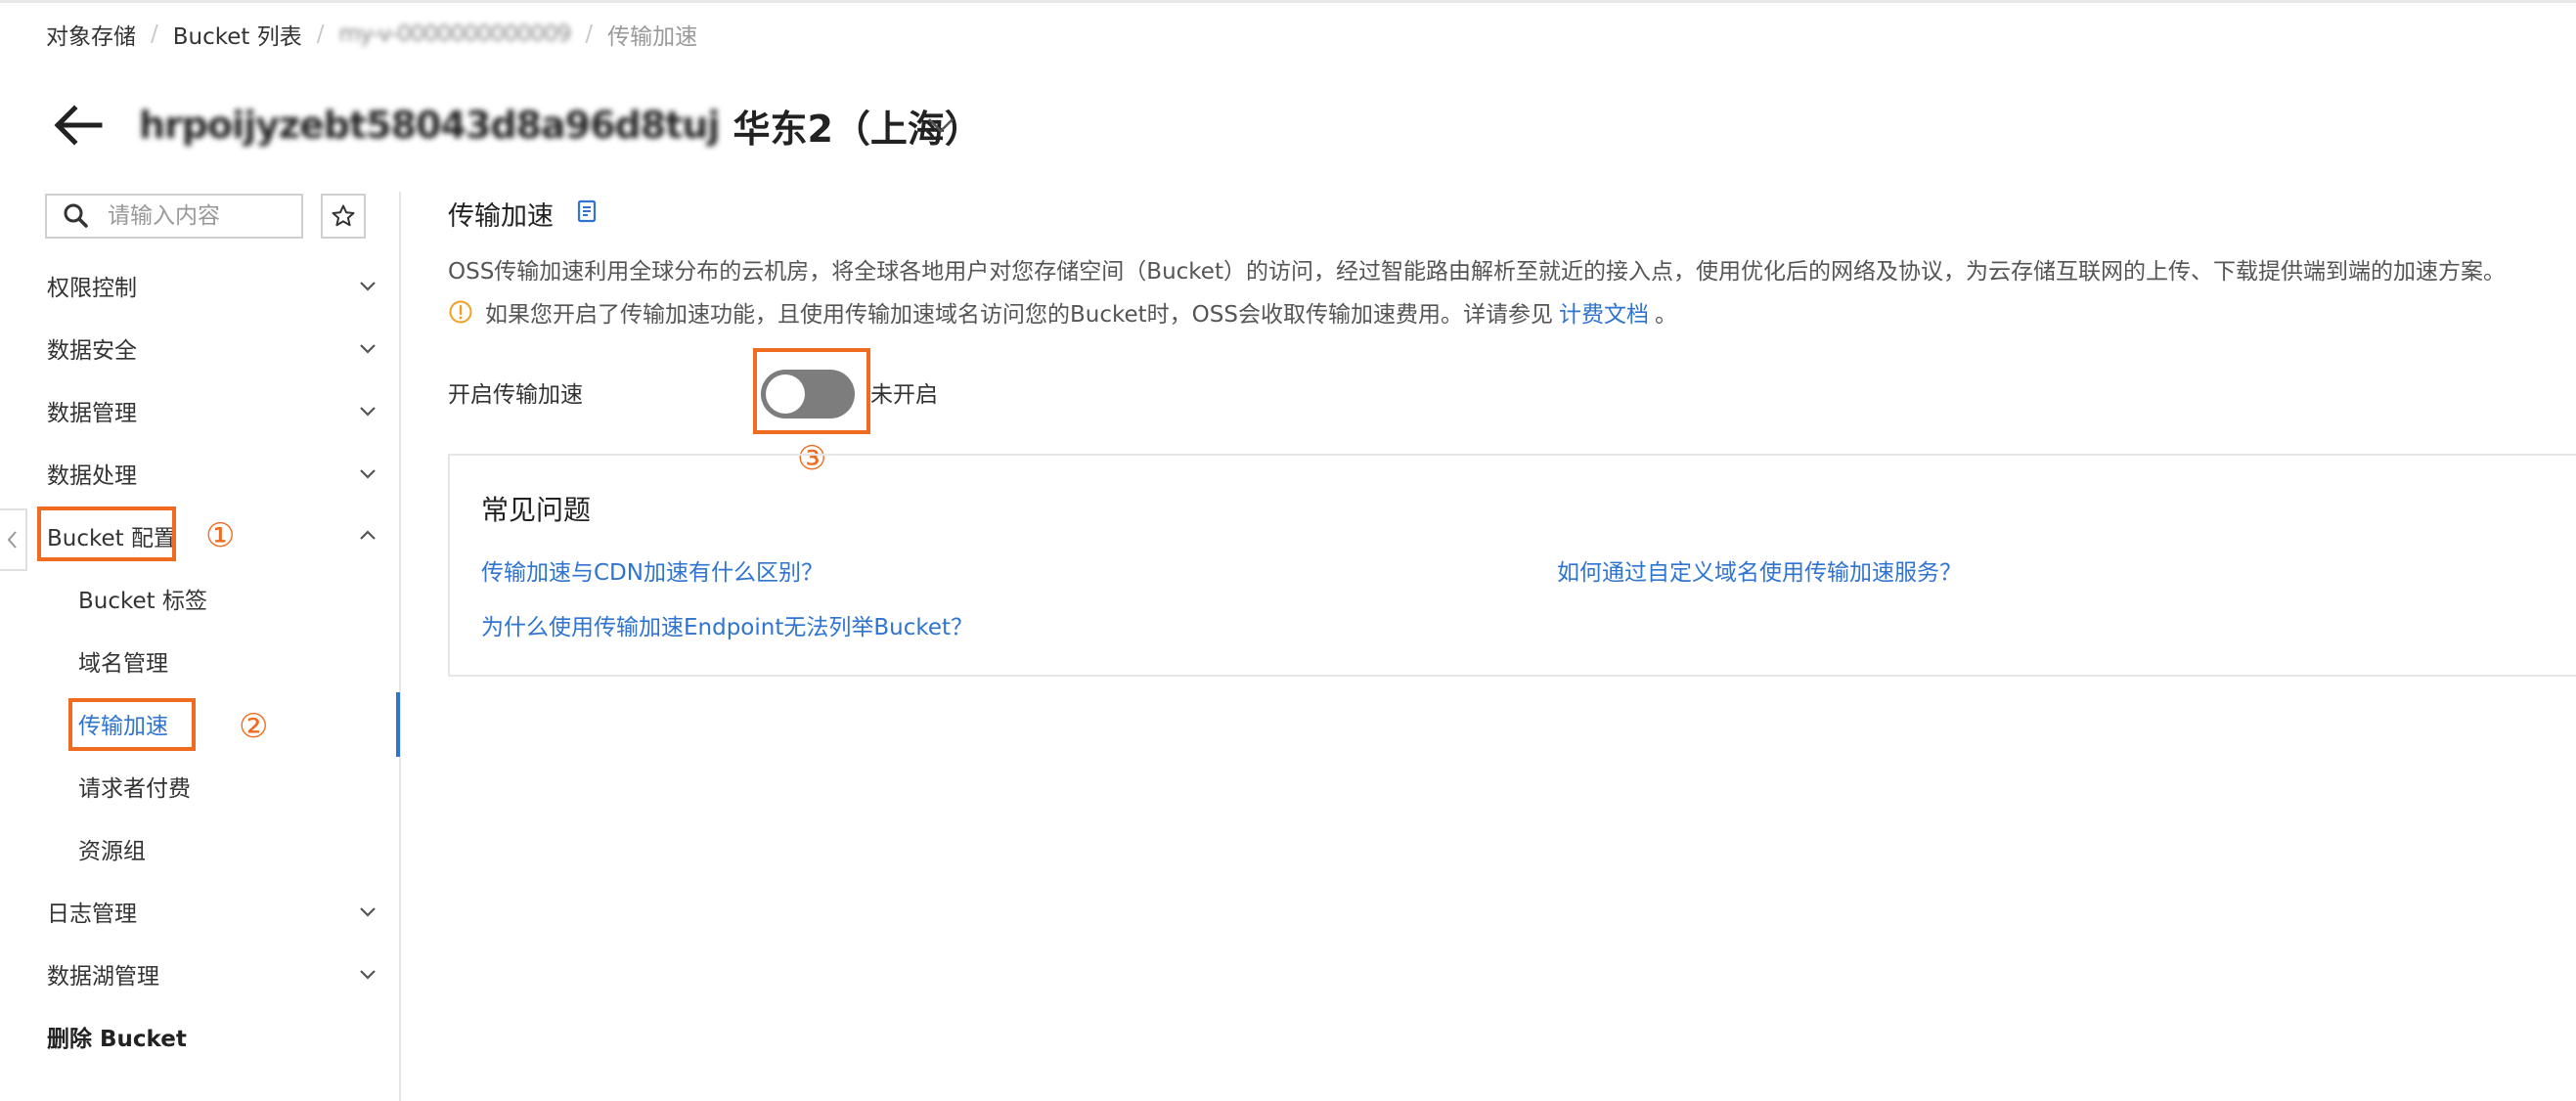  I want to click on sidebar-item-label: 日志管理, so click(92, 914).